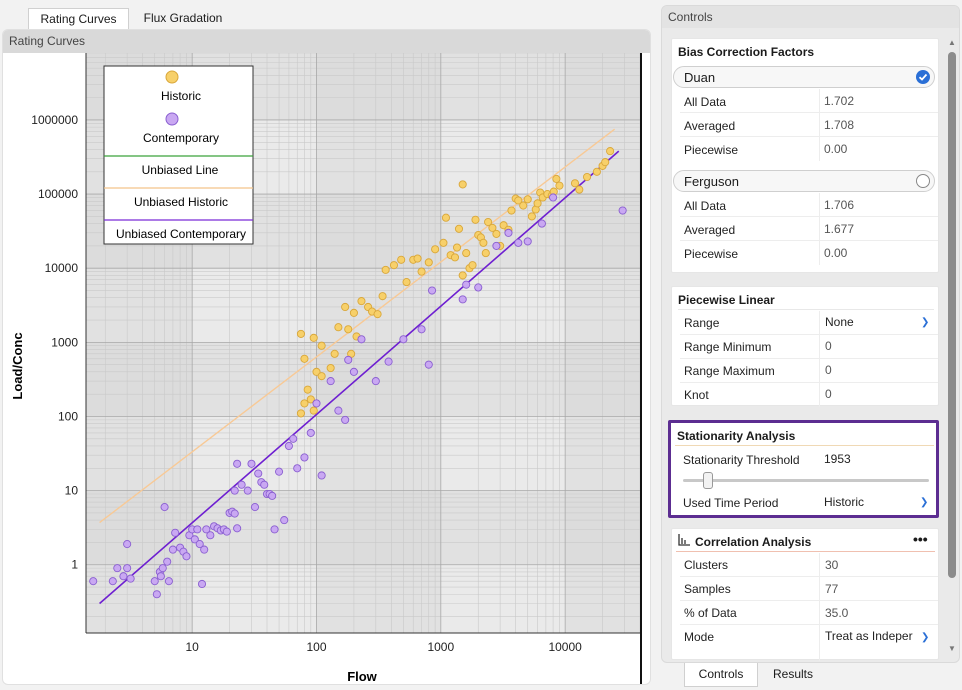 The width and height of the screenshot is (962, 690). I want to click on tab-results: Results, so click(793, 675).